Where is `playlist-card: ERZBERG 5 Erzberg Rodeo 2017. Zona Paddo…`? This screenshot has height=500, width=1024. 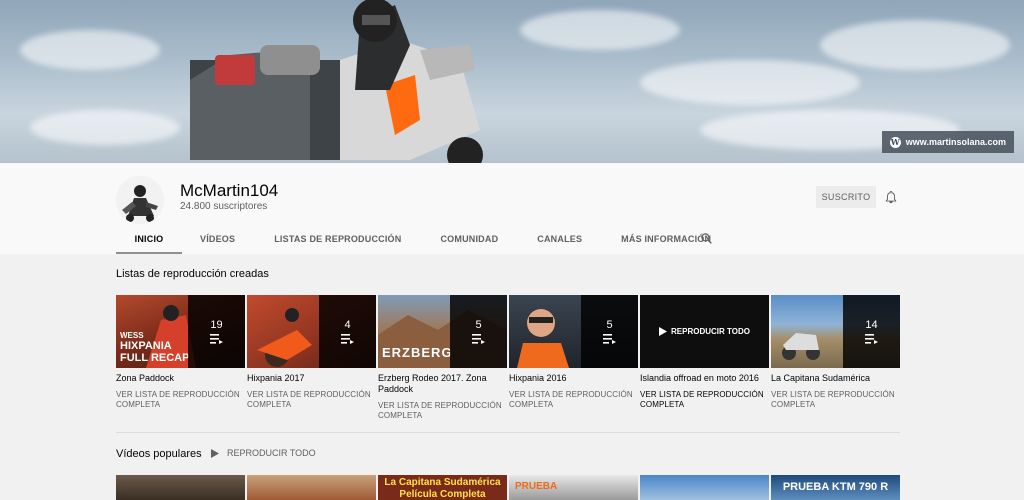
playlist-card: ERZBERG 5 Erzberg Rodeo 2017. Zona Paddo… is located at coordinates (442, 358).